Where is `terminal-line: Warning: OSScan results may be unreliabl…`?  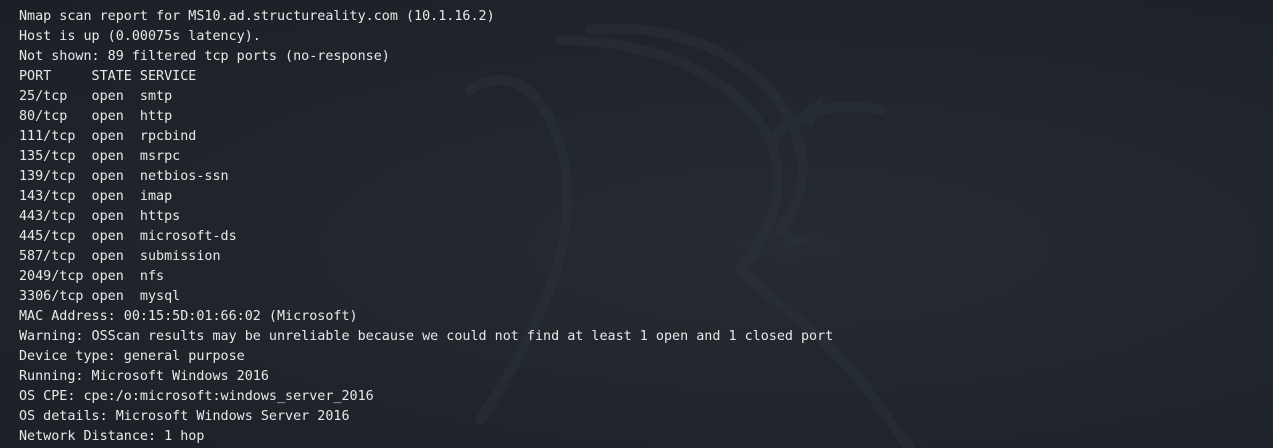
terminal-line: Warning: OSScan results may be unreliabl… is located at coordinates (426, 336).